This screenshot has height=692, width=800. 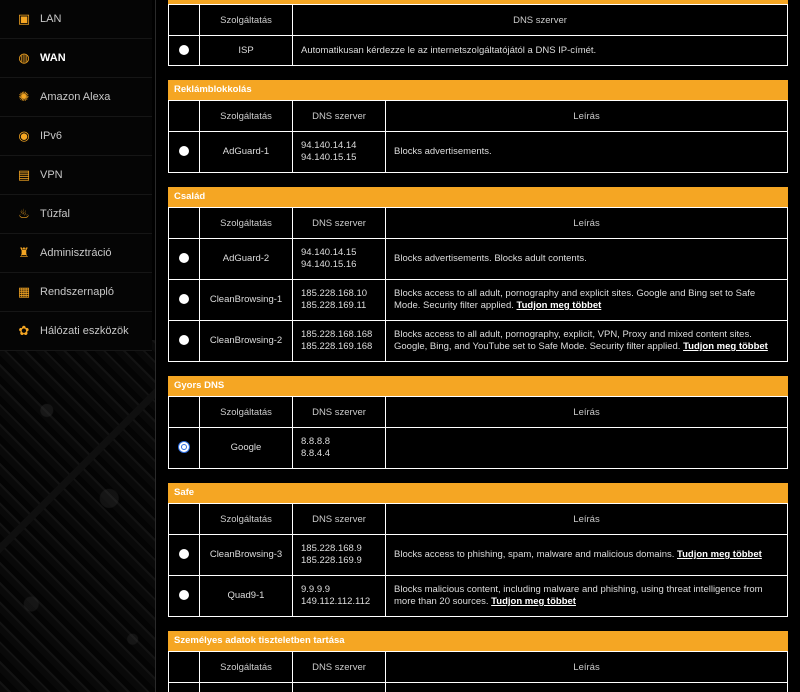 What do you see at coordinates (331, 560) in the screenshot?
I see `dns-secondary: 185.228.169.9` at bounding box center [331, 560].